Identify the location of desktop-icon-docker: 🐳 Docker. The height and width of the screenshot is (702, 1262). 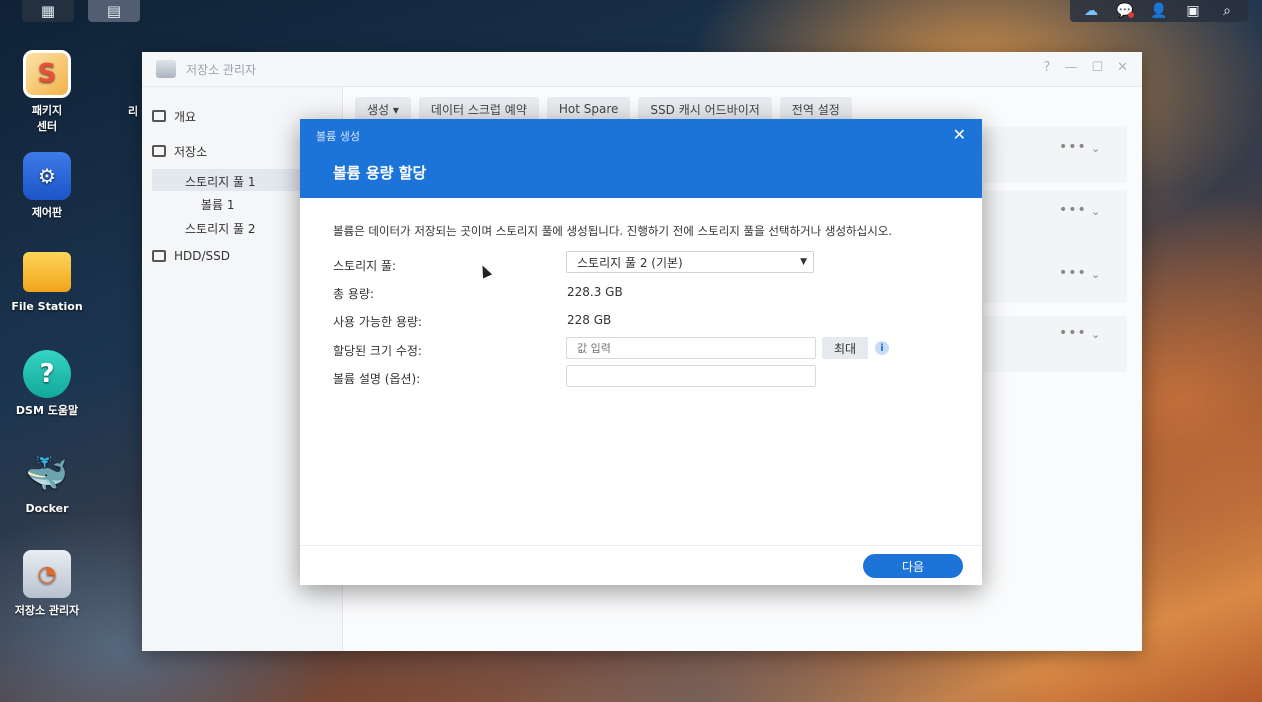
(47, 482).